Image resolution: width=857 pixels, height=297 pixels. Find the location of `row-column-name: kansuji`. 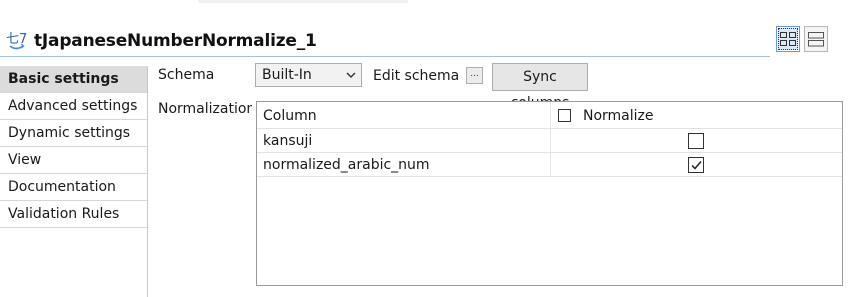

row-column-name: kansuji is located at coordinates (288, 141).